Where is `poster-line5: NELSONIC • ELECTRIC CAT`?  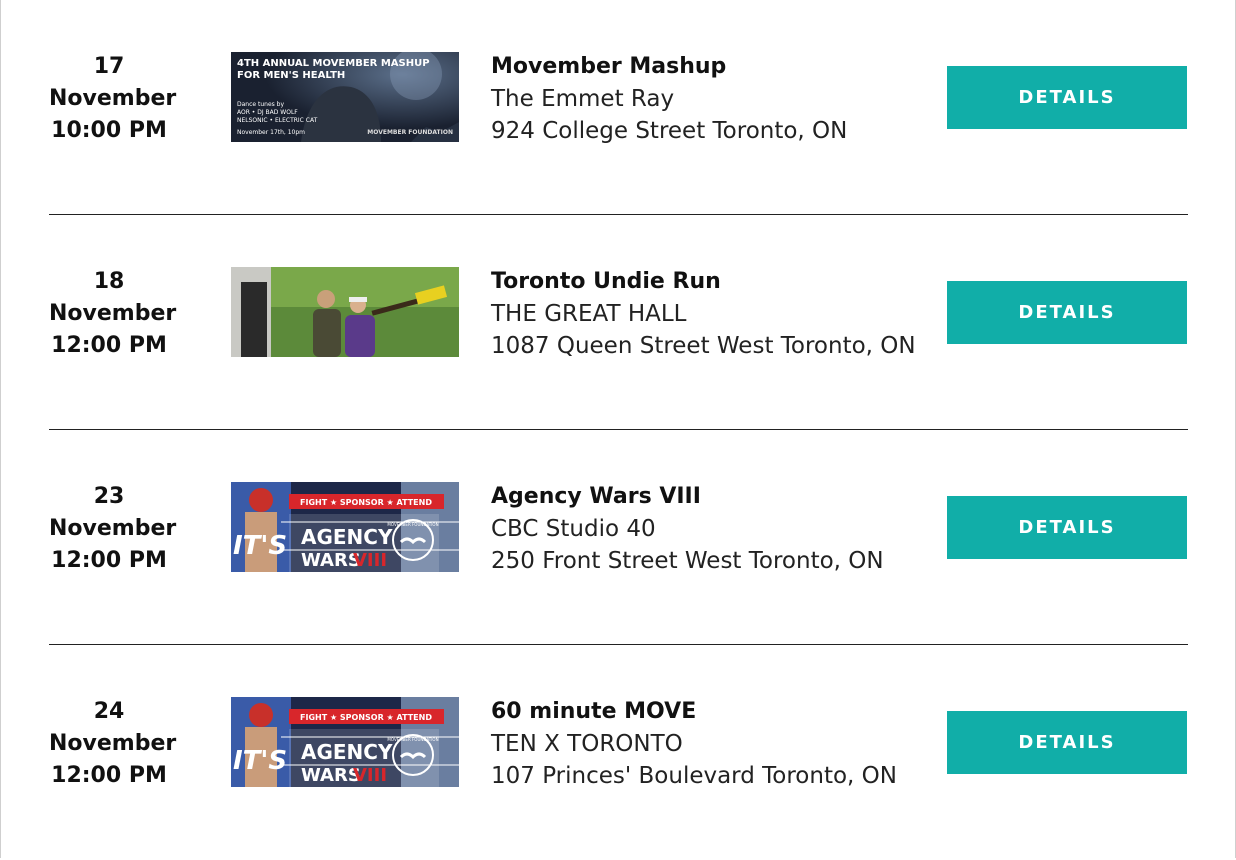
poster-line5: NELSONIC • ELECTRIC CAT is located at coordinates (277, 120).